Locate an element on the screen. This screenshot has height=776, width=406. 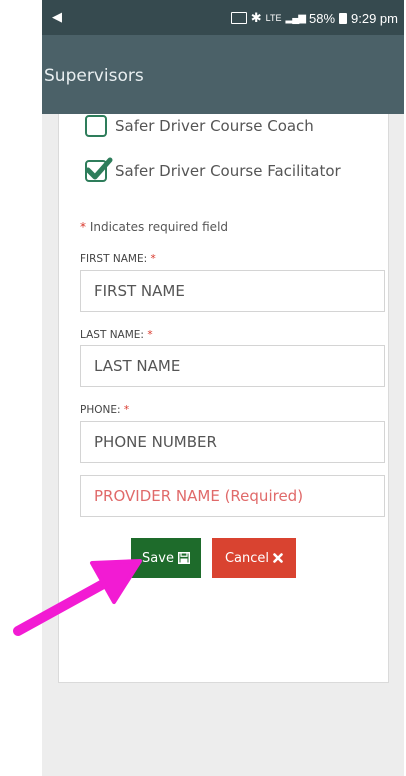
volte-icon: LTE is located at coordinates (273, 18).